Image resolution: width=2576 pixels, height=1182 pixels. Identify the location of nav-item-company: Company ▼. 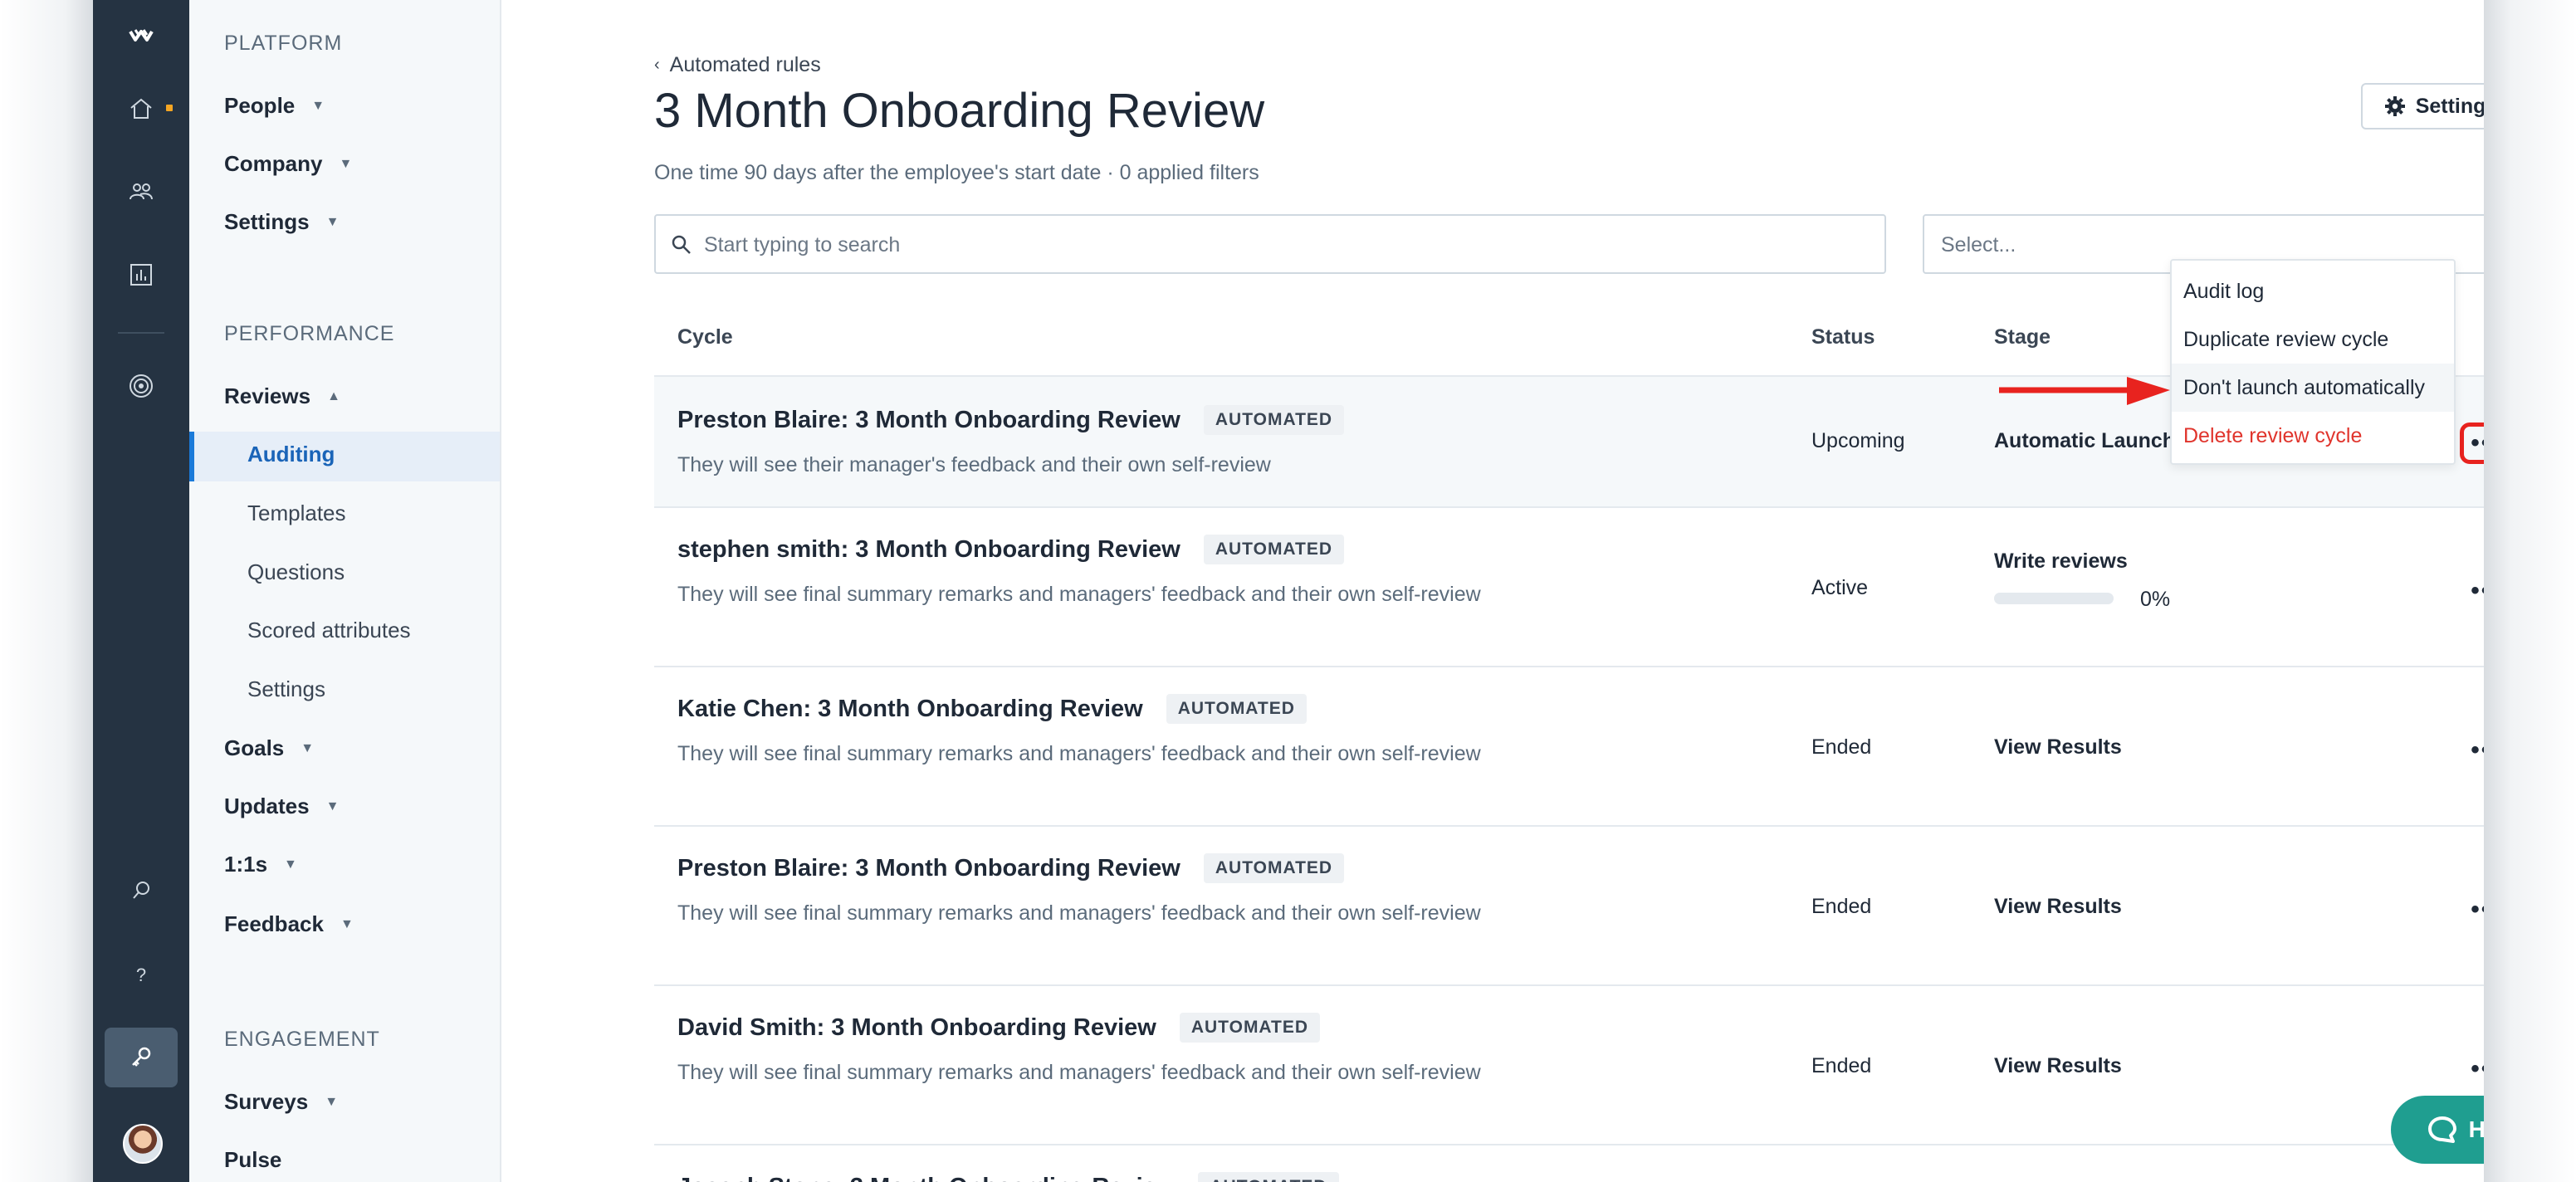
(288, 164).